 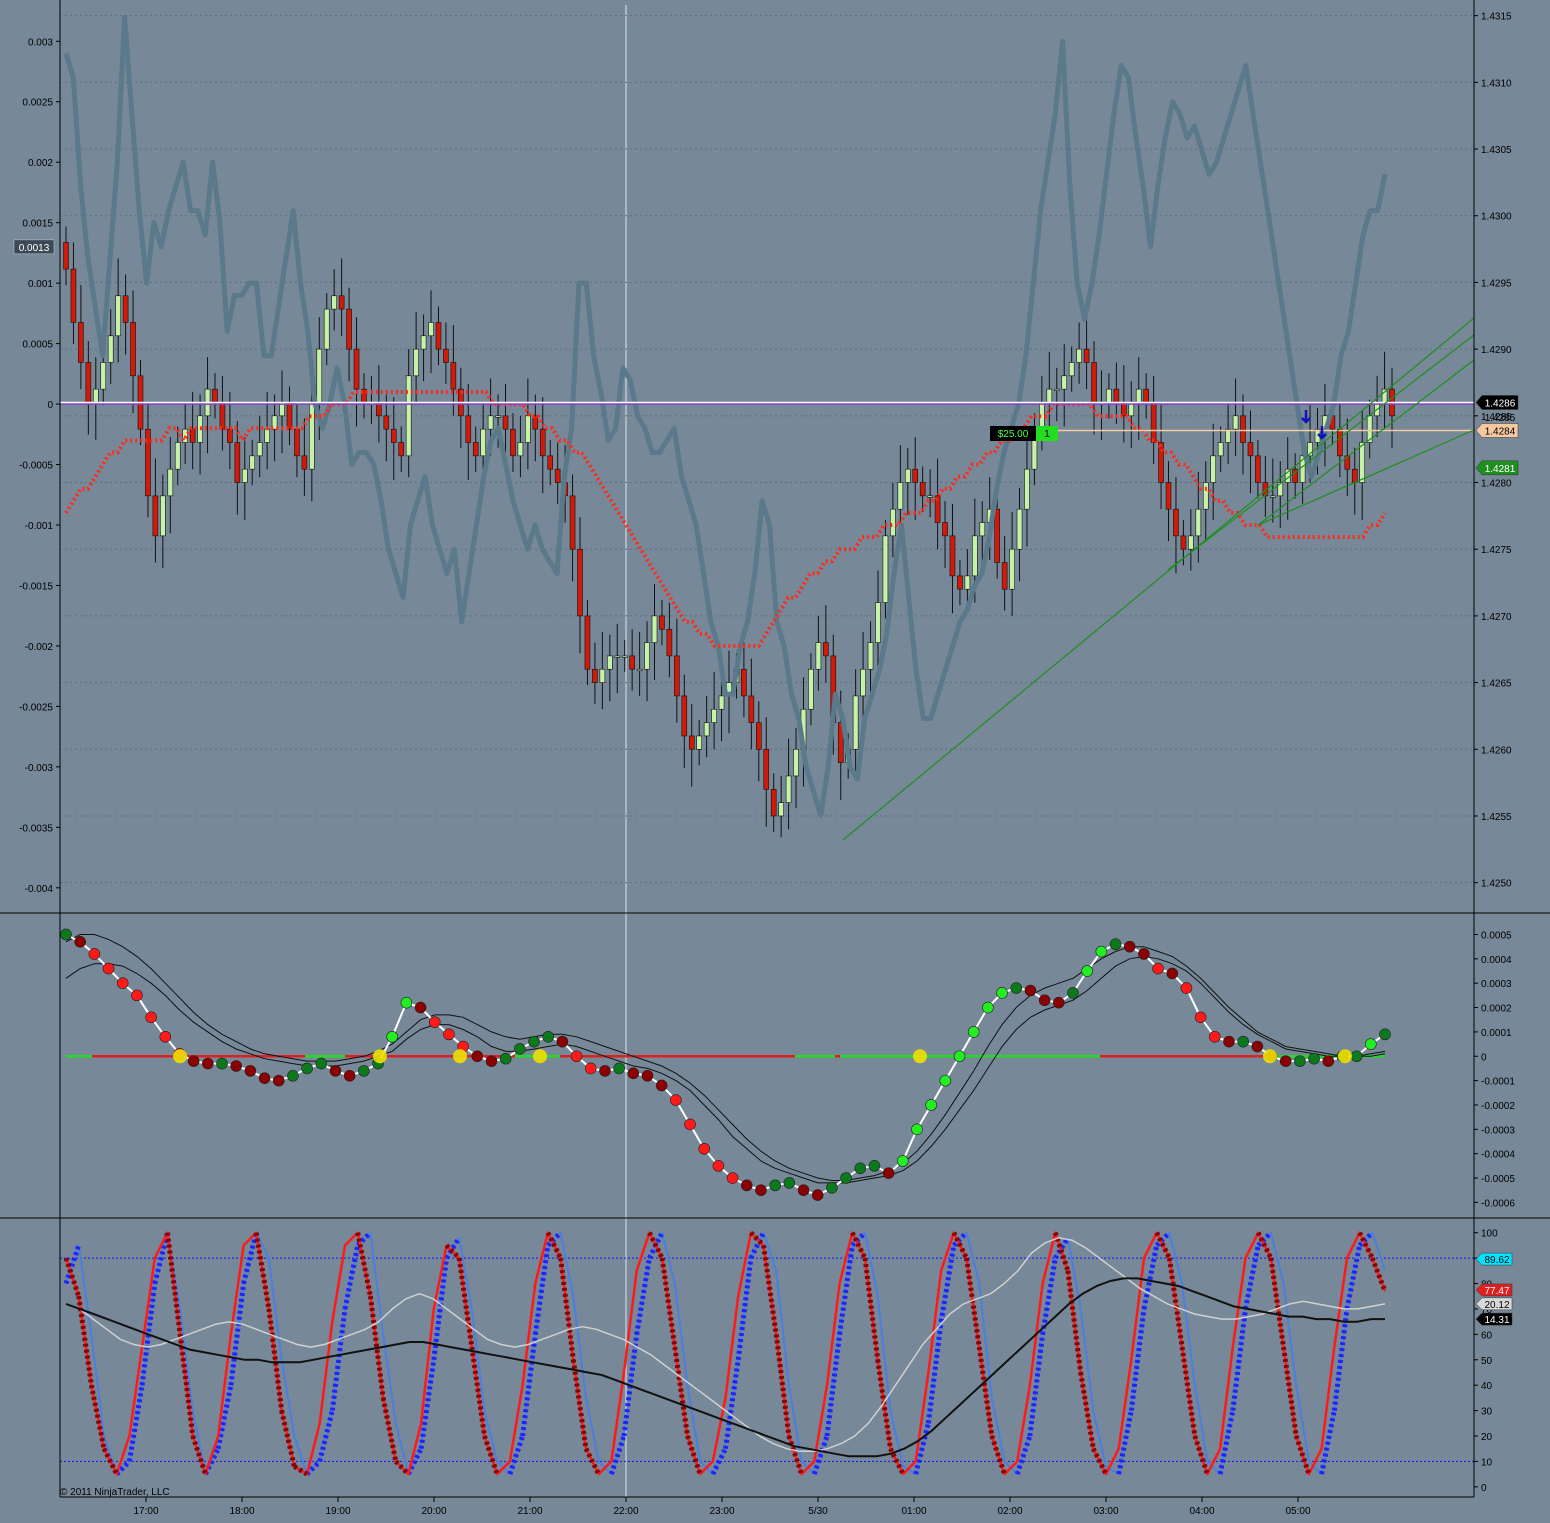 What do you see at coordinates (1496, 150) in the screenshot?
I see `y-tick-label: 1.4305` at bounding box center [1496, 150].